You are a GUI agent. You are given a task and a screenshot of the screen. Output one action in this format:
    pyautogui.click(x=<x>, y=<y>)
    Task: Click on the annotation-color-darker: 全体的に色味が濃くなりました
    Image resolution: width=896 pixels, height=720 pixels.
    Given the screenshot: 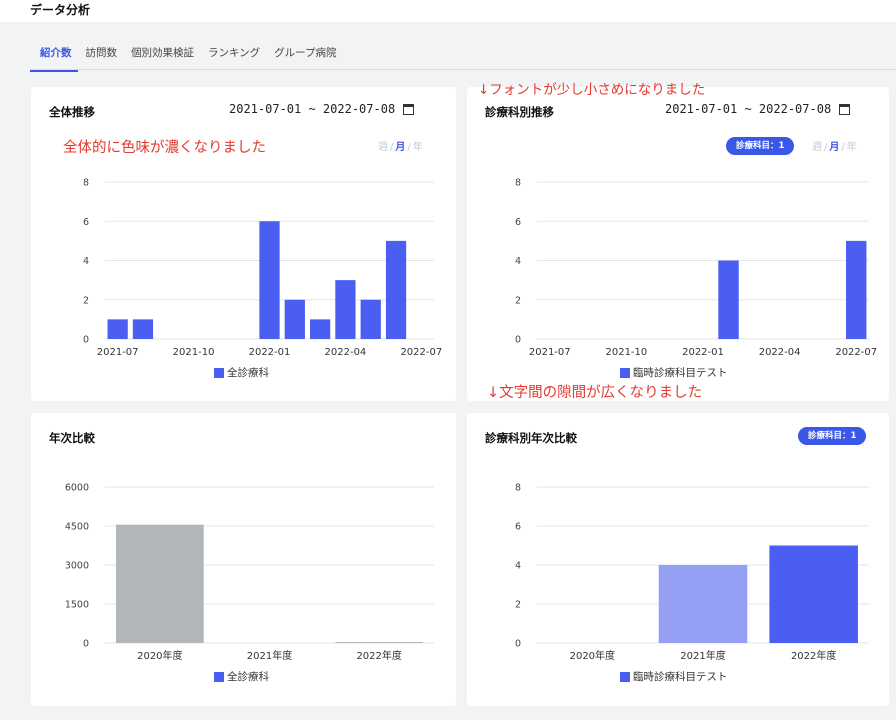 What is the action you would take?
    pyautogui.click(x=164, y=148)
    